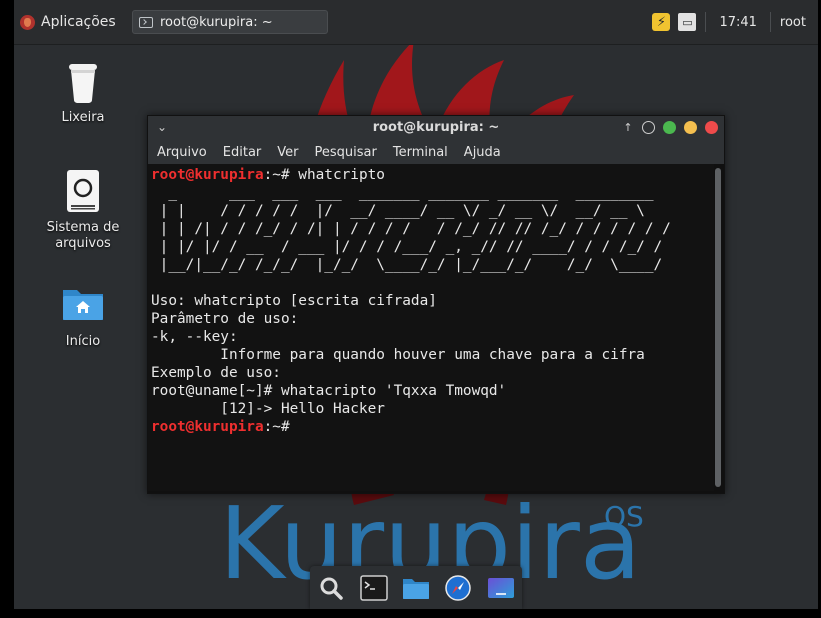 The width and height of the screenshot is (821, 618). I want to click on notifications-icon: ▭, so click(687, 22).